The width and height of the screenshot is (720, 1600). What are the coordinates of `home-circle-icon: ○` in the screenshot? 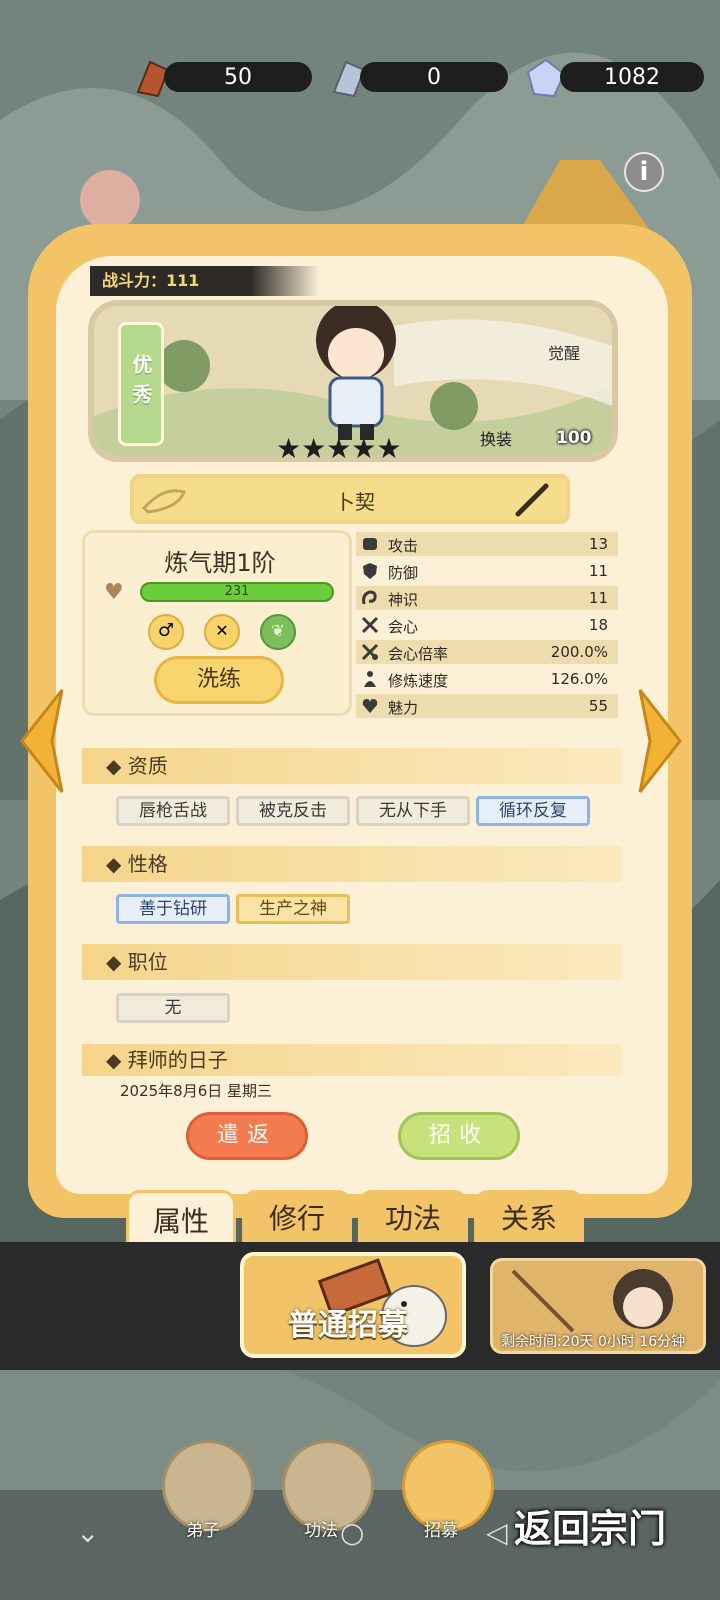 It's located at (352, 1532).